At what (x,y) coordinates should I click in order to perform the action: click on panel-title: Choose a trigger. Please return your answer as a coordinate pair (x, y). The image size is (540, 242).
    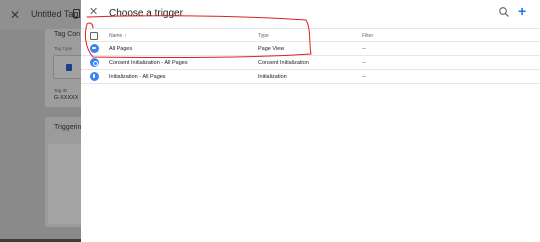
    Looking at the image, I should click on (146, 13).